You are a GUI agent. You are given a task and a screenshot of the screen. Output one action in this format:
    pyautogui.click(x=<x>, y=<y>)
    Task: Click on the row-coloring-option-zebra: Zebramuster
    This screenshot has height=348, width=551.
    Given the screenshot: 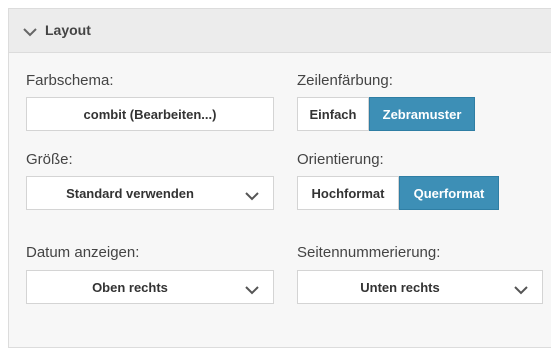 What is the action you would take?
    pyautogui.click(x=422, y=114)
    